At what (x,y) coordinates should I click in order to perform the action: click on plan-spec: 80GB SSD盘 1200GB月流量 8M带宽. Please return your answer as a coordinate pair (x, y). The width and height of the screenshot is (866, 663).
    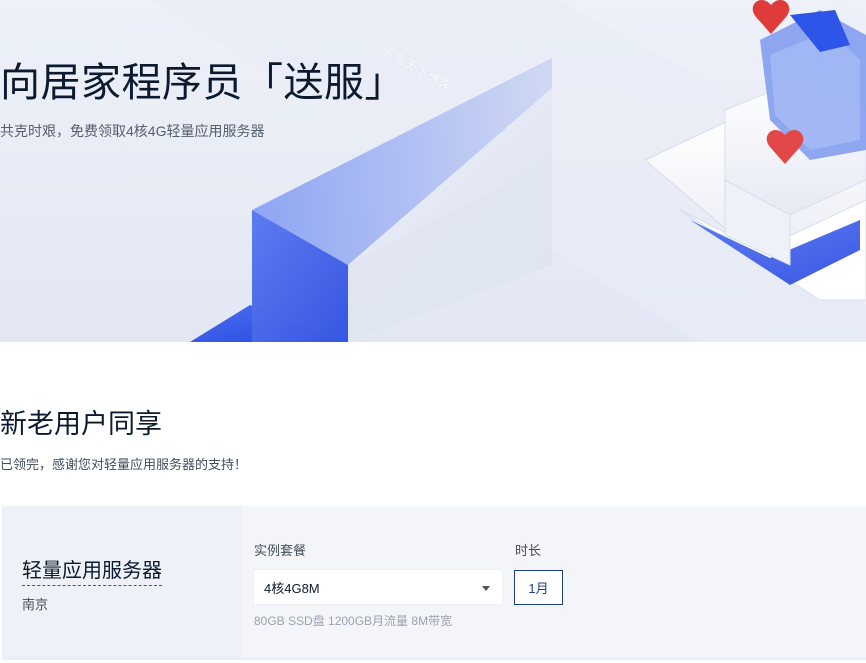
    Looking at the image, I should click on (353, 621).